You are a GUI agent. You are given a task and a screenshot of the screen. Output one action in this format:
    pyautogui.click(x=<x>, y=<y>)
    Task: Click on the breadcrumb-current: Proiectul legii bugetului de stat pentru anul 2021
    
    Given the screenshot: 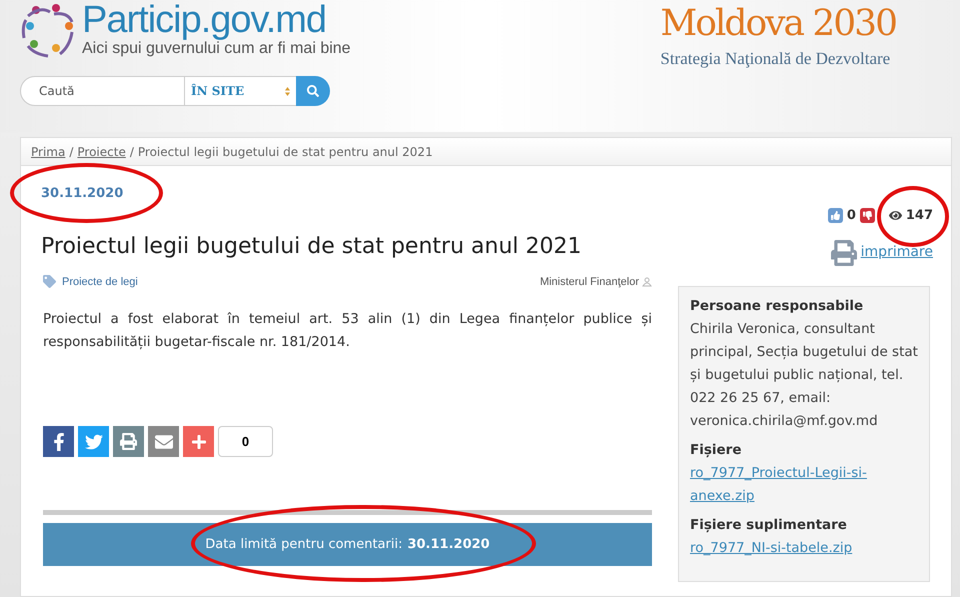 What is the action you would take?
    pyautogui.click(x=285, y=152)
    